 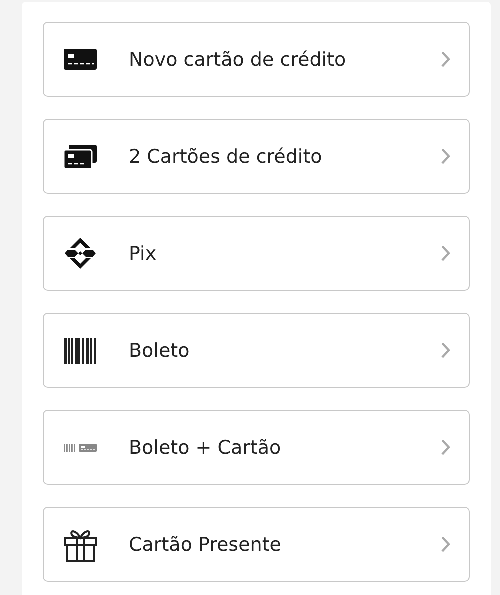 I want to click on barcode-card-icon, so click(x=80, y=448).